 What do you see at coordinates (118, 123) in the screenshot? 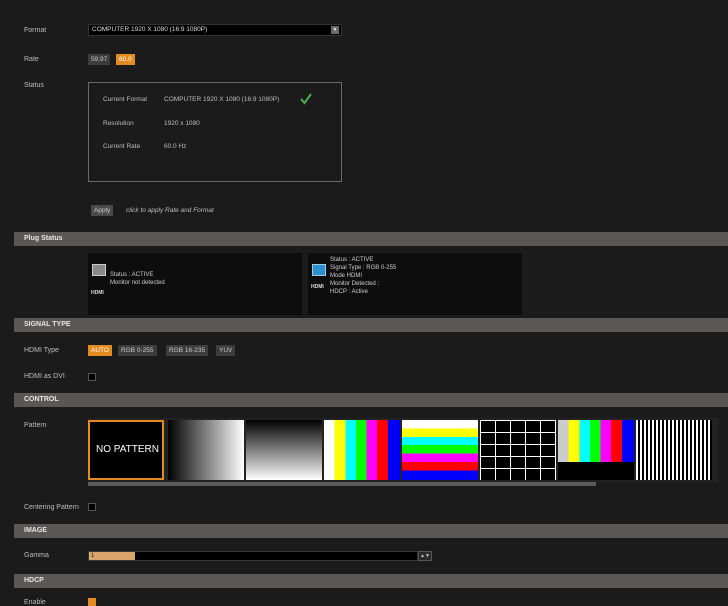
I see `resolution-label: Resolution` at bounding box center [118, 123].